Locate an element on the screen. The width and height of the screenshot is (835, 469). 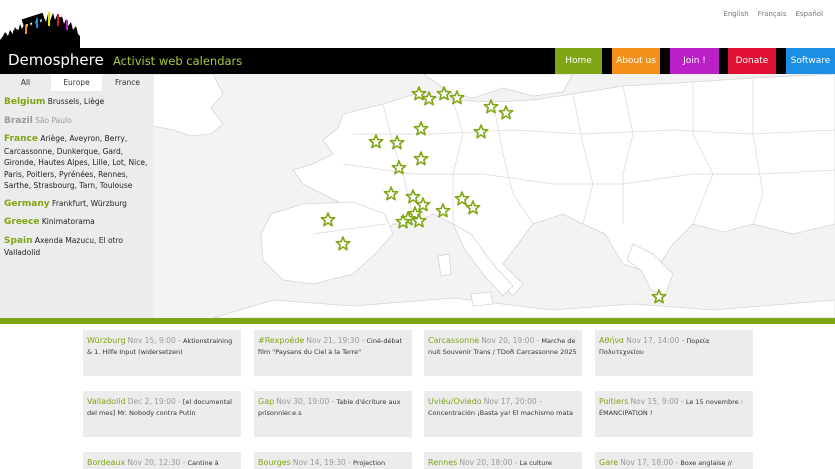
event-date: Nov 20, 19:00 - is located at coordinates (510, 340).